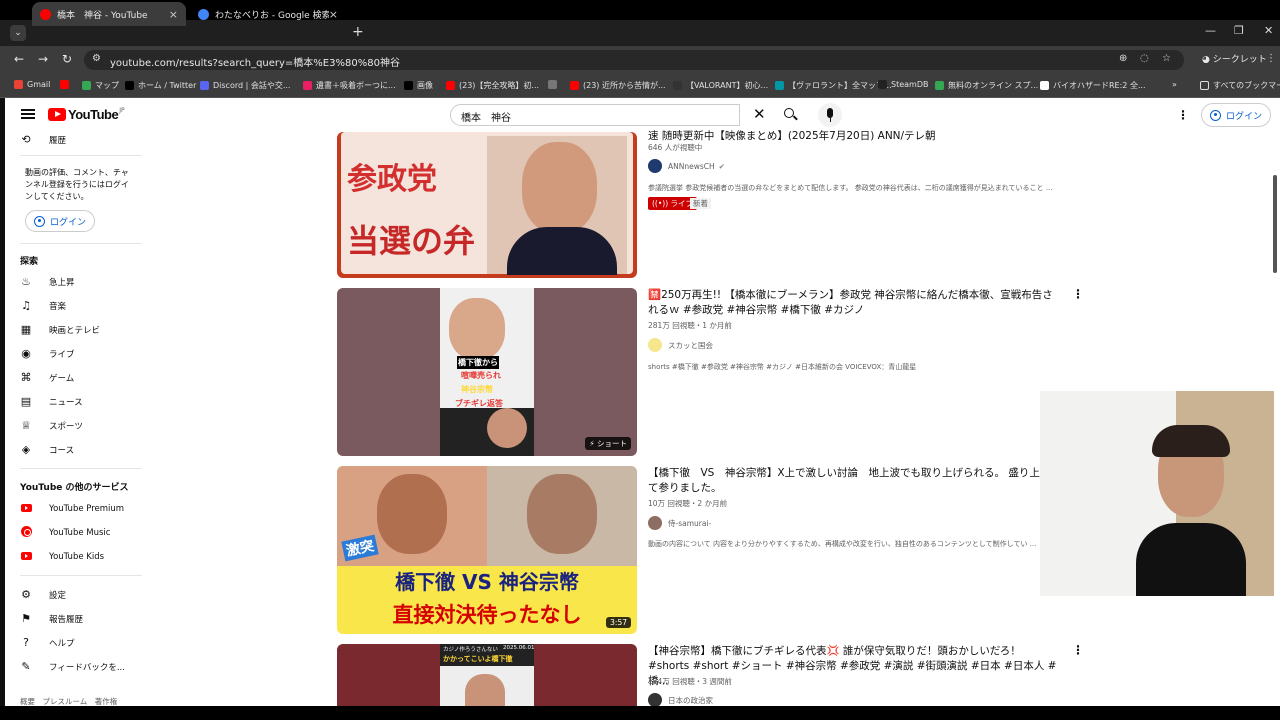  What do you see at coordinates (43, 305) in the screenshot?
I see `sidebar-item-music: ♫ 音楽` at bounding box center [43, 305].